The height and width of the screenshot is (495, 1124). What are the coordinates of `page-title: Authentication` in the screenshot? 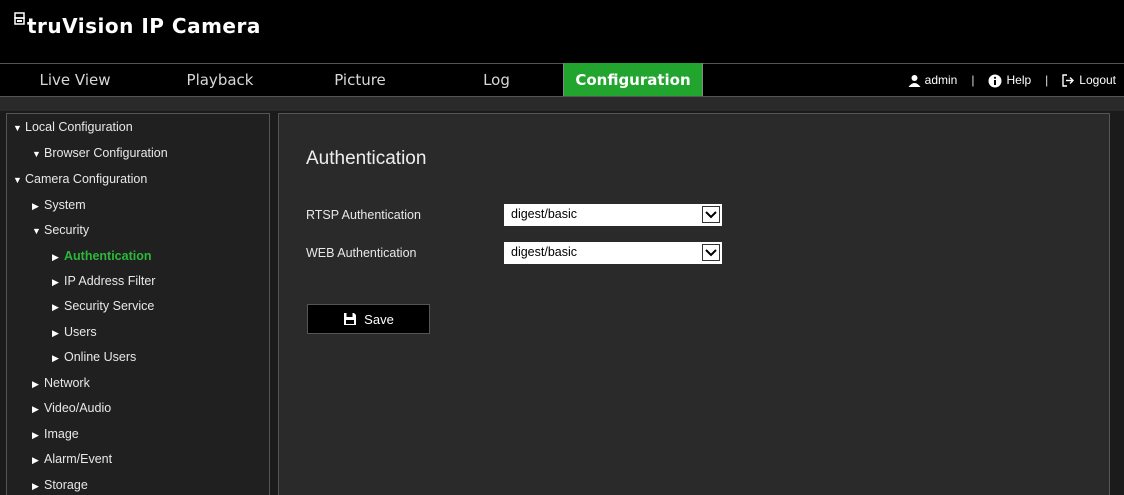 It's located at (366, 158).